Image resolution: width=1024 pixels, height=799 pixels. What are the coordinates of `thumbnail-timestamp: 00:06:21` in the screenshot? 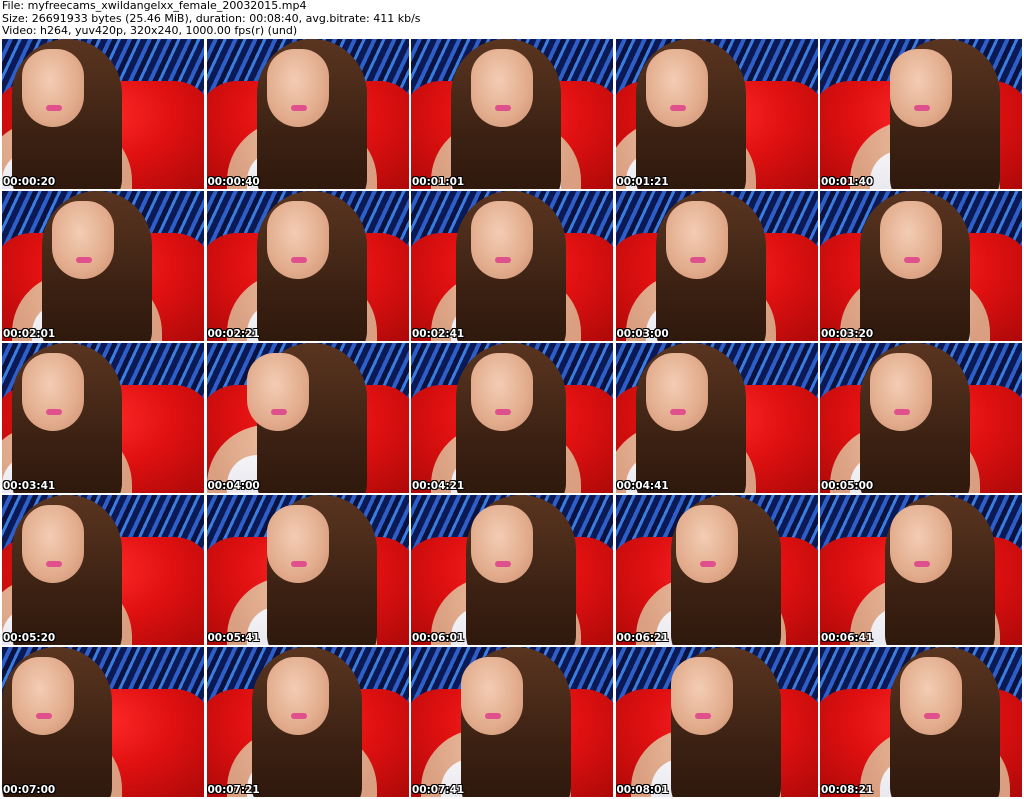 It's located at (642, 638).